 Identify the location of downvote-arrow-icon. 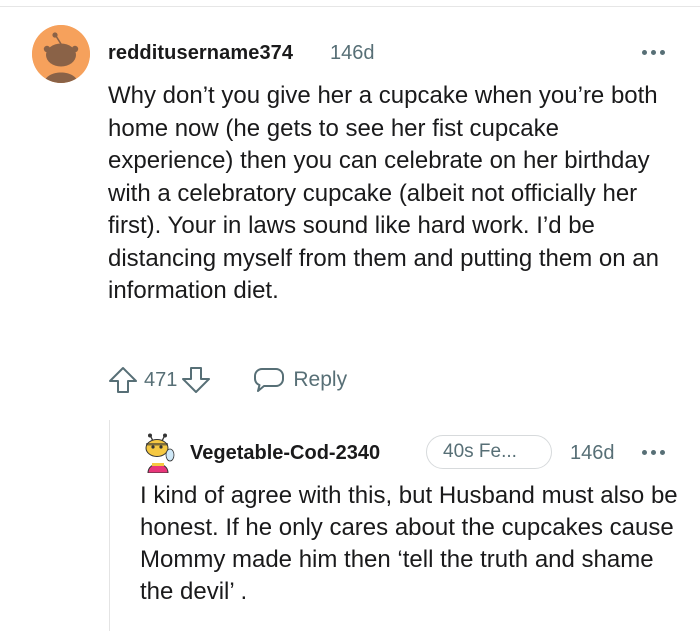
(196, 380).